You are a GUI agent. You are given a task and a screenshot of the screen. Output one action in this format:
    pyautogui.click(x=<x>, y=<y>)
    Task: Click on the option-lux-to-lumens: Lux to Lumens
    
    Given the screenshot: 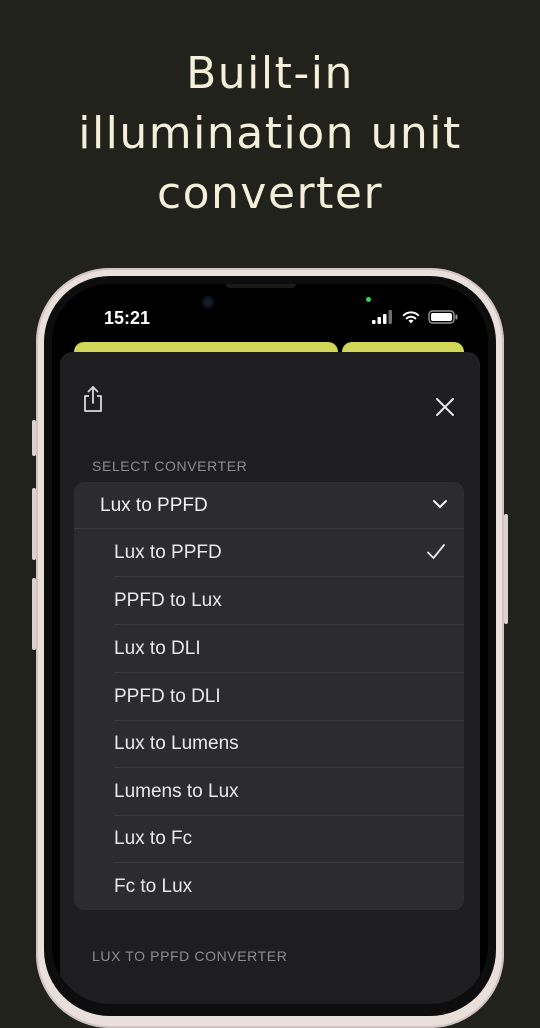 What is the action you would take?
    pyautogui.click(x=289, y=744)
    